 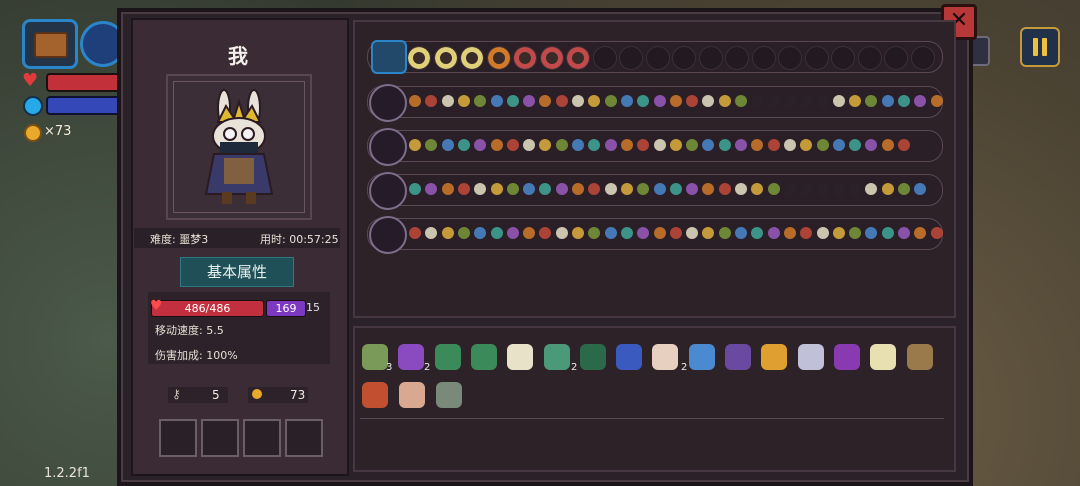 What do you see at coordinates (388, 147) in the screenshot?
I see `staff-weapon-icon` at bounding box center [388, 147].